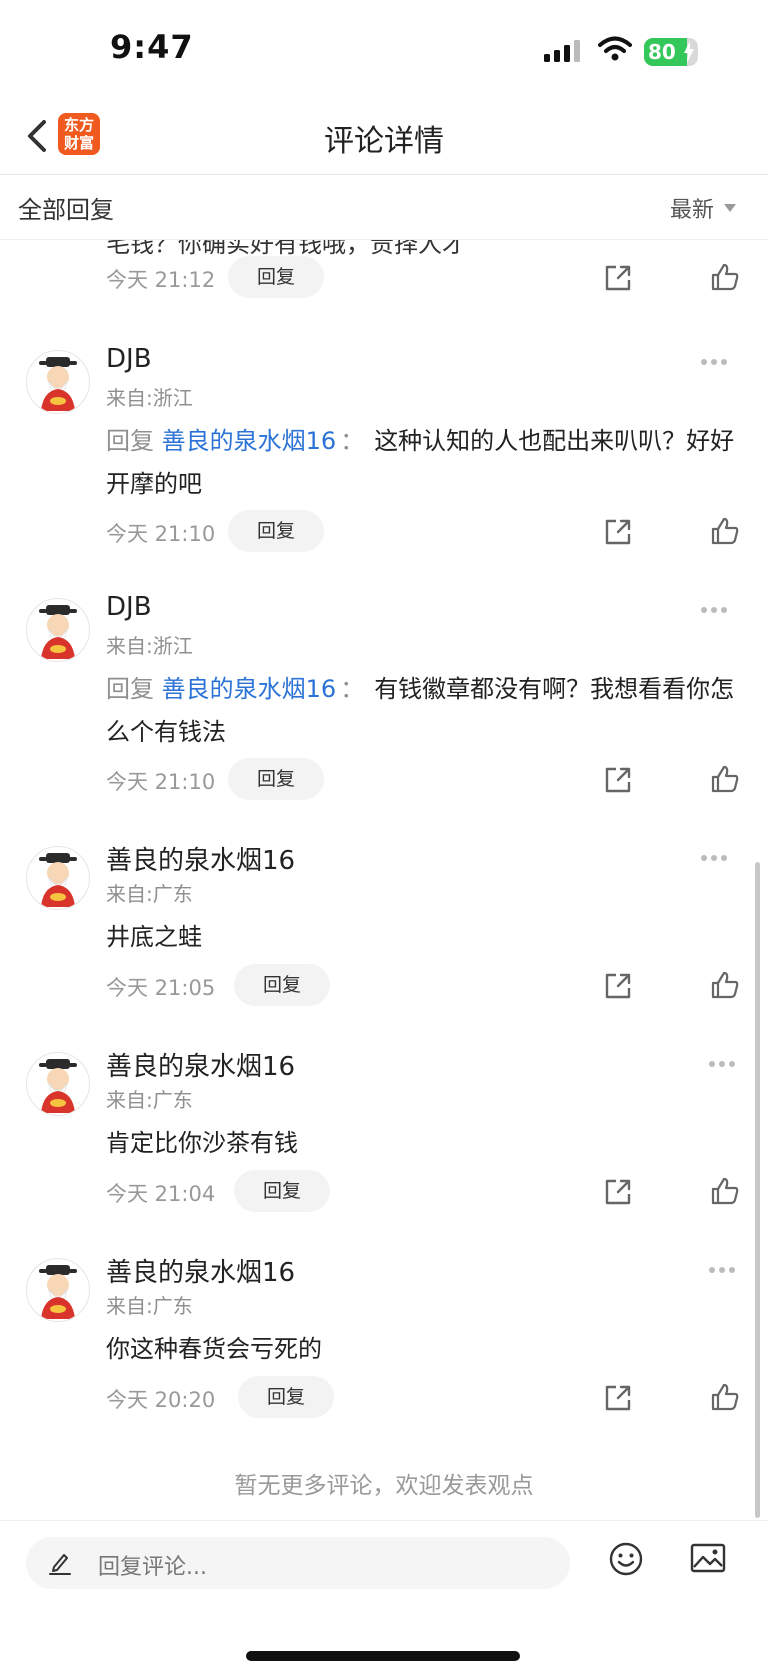 The image size is (768, 1666). I want to click on emoji-icon, so click(626, 1559).